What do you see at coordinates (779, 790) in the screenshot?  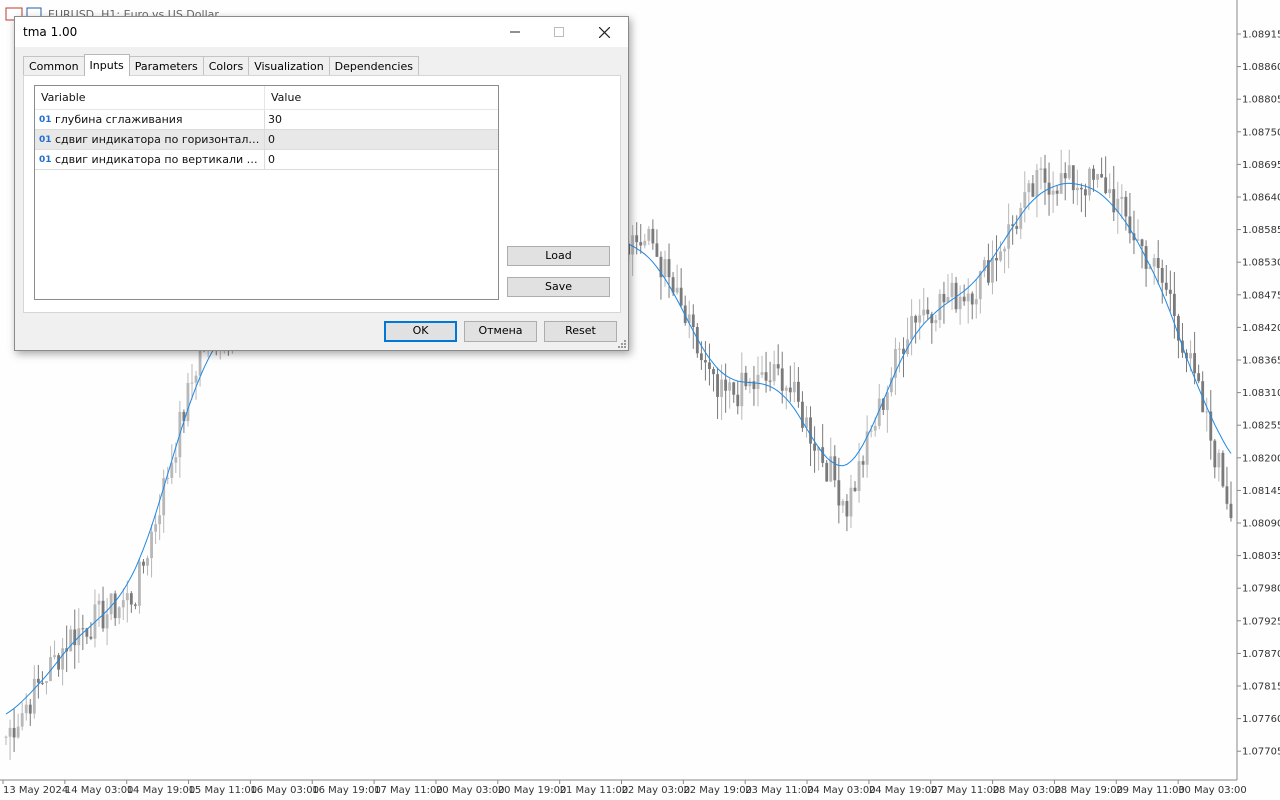 I see `time-label: 23 May 11:00` at bounding box center [779, 790].